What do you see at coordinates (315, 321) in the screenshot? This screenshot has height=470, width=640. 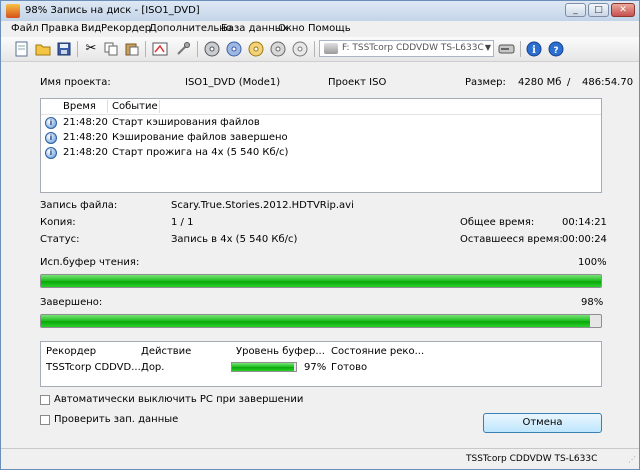 I see `complete-progress-fill` at bounding box center [315, 321].